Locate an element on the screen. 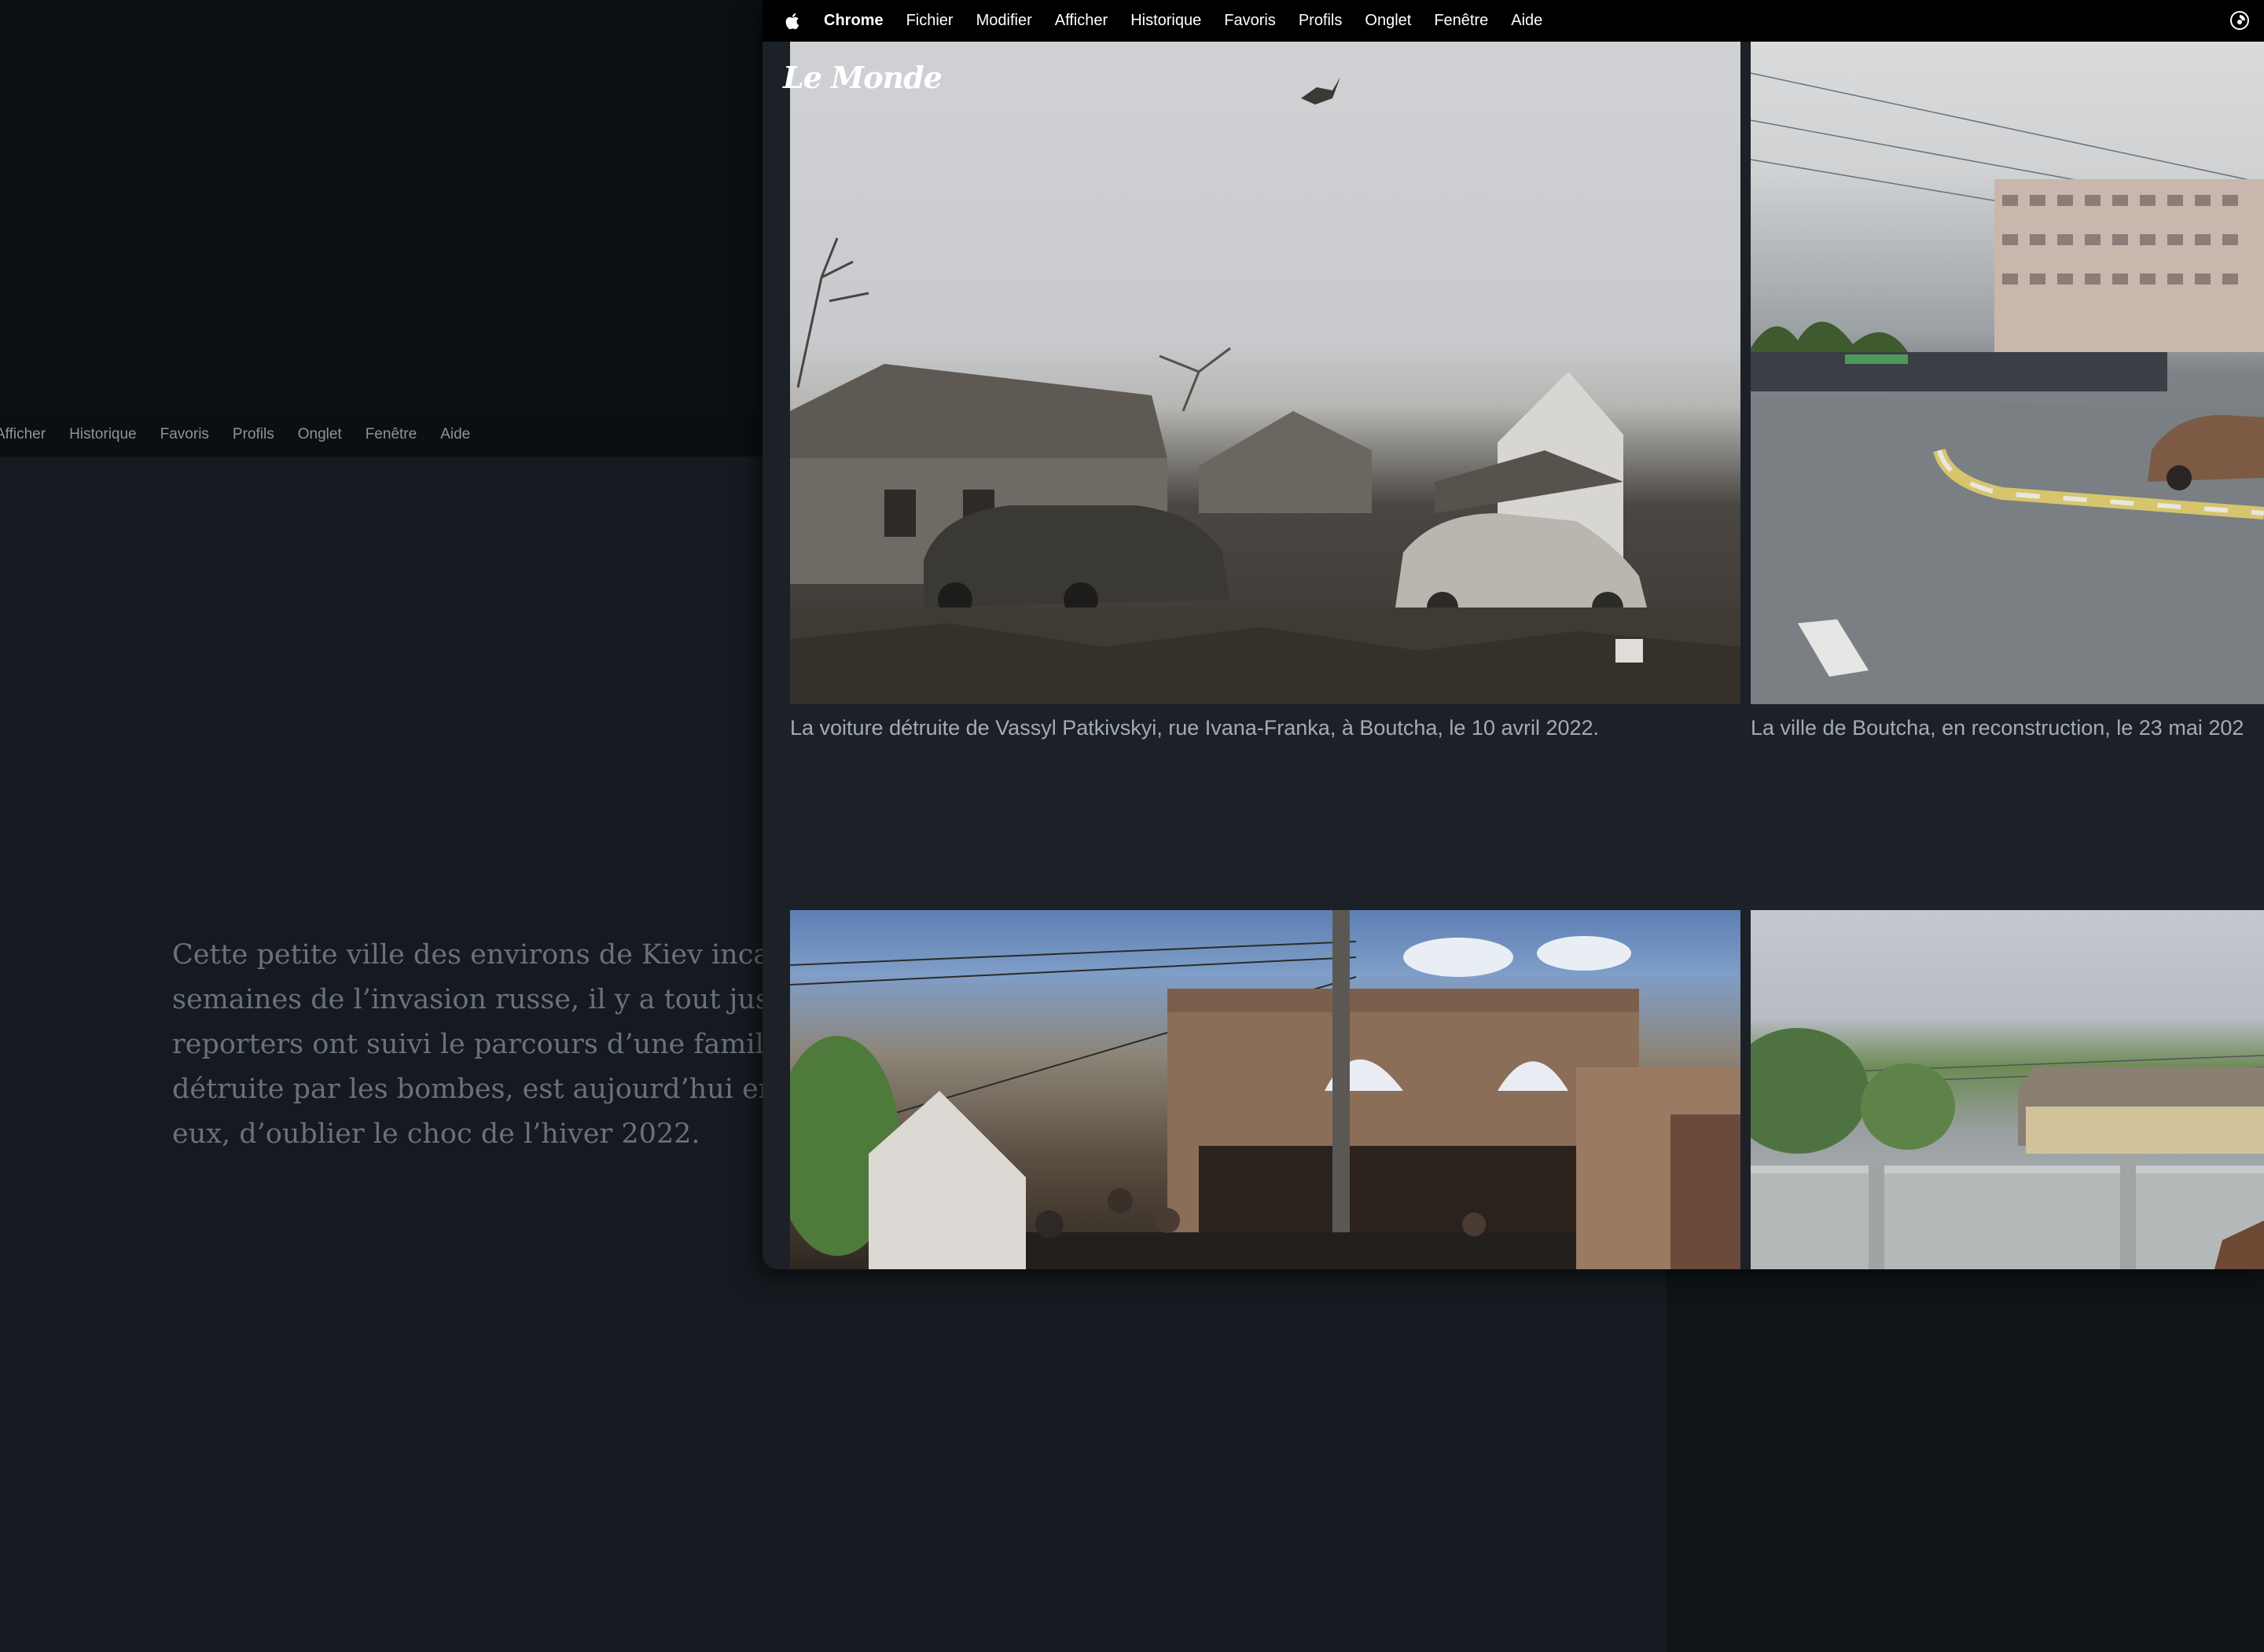  bg-menu-aide: Aide is located at coordinates (455, 434).